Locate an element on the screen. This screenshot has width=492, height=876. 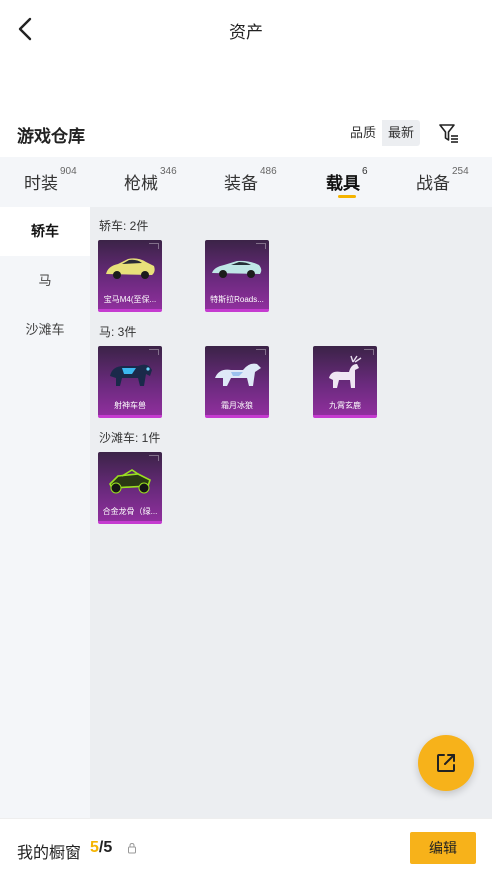
category-tabs: 时装904 枪械346 装备486 载具6 战备254 is located at coordinates (246, 182).